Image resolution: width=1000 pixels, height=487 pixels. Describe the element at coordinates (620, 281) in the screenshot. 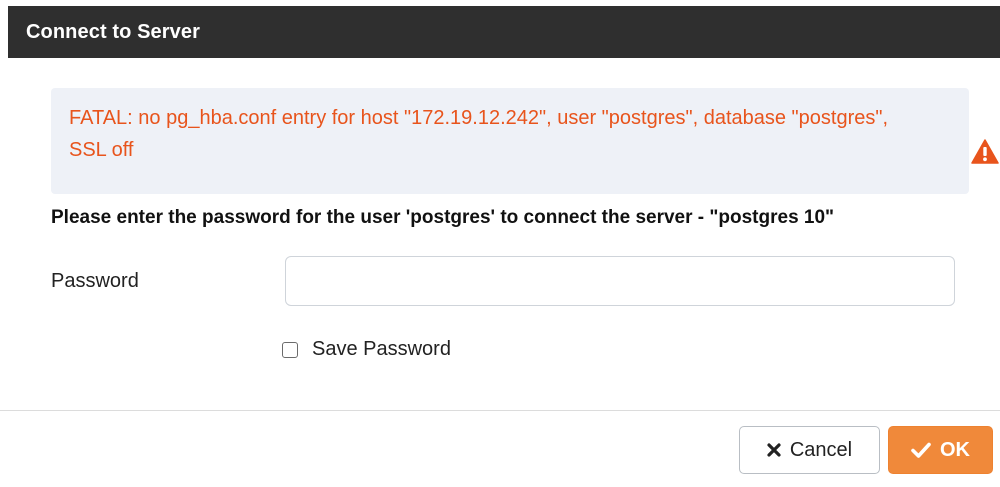

I see `password-input` at that location.